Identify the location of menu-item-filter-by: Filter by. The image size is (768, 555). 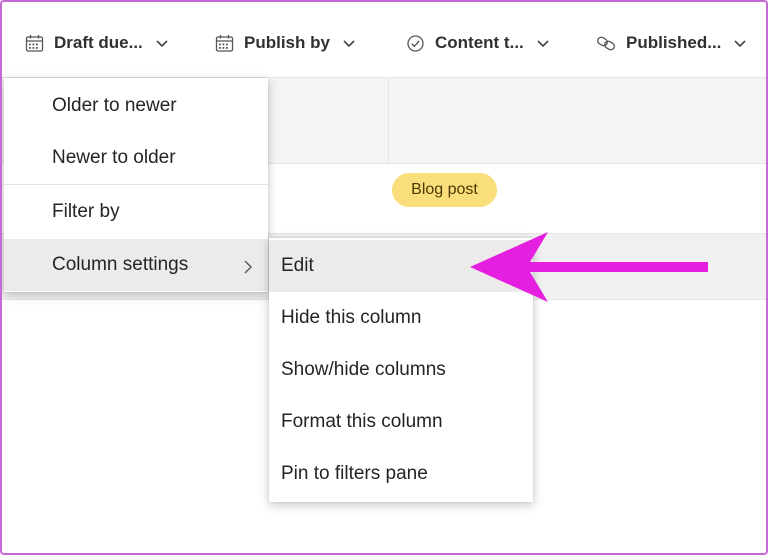
(136, 212).